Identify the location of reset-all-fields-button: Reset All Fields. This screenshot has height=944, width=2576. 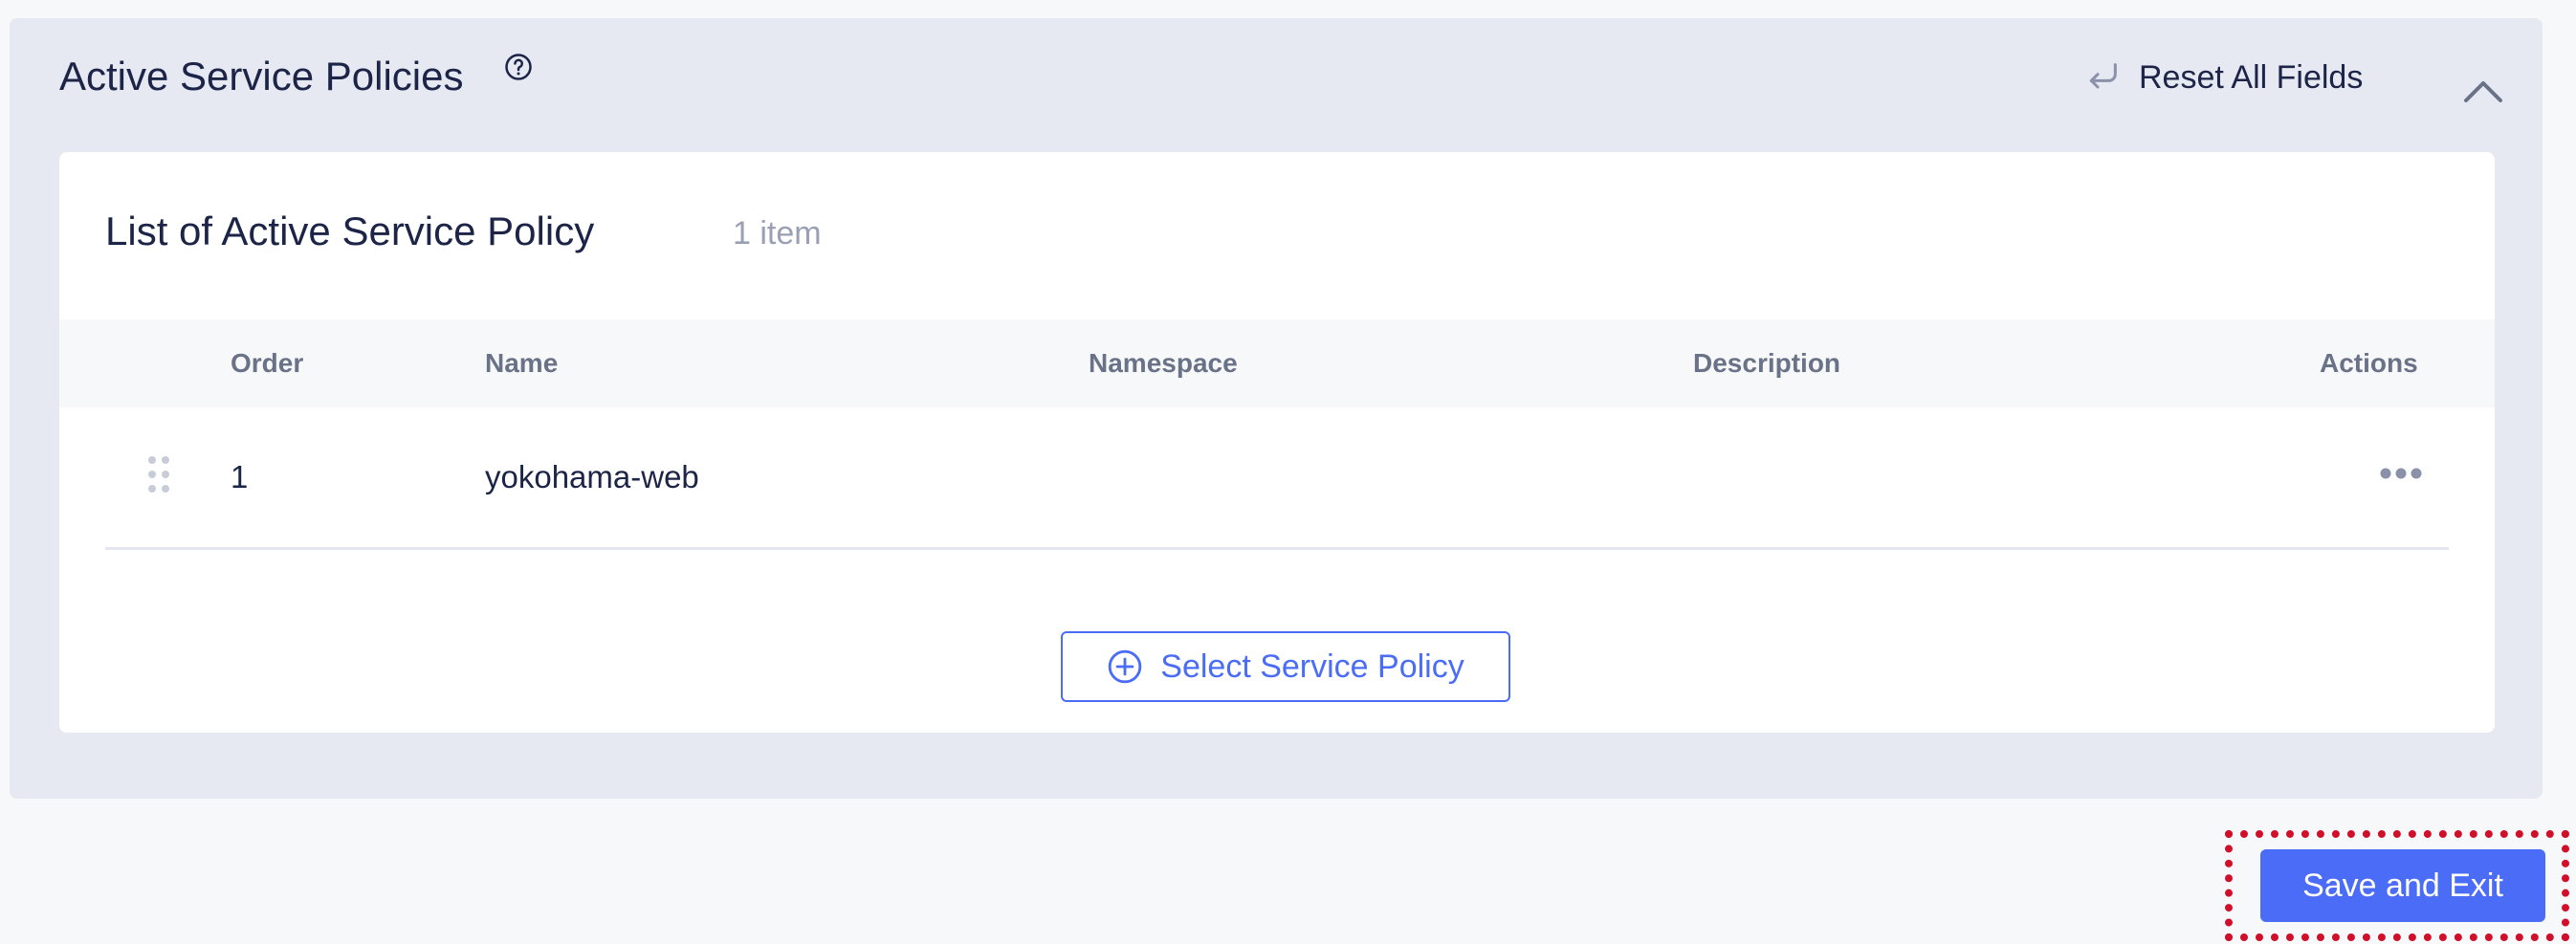
(2223, 77).